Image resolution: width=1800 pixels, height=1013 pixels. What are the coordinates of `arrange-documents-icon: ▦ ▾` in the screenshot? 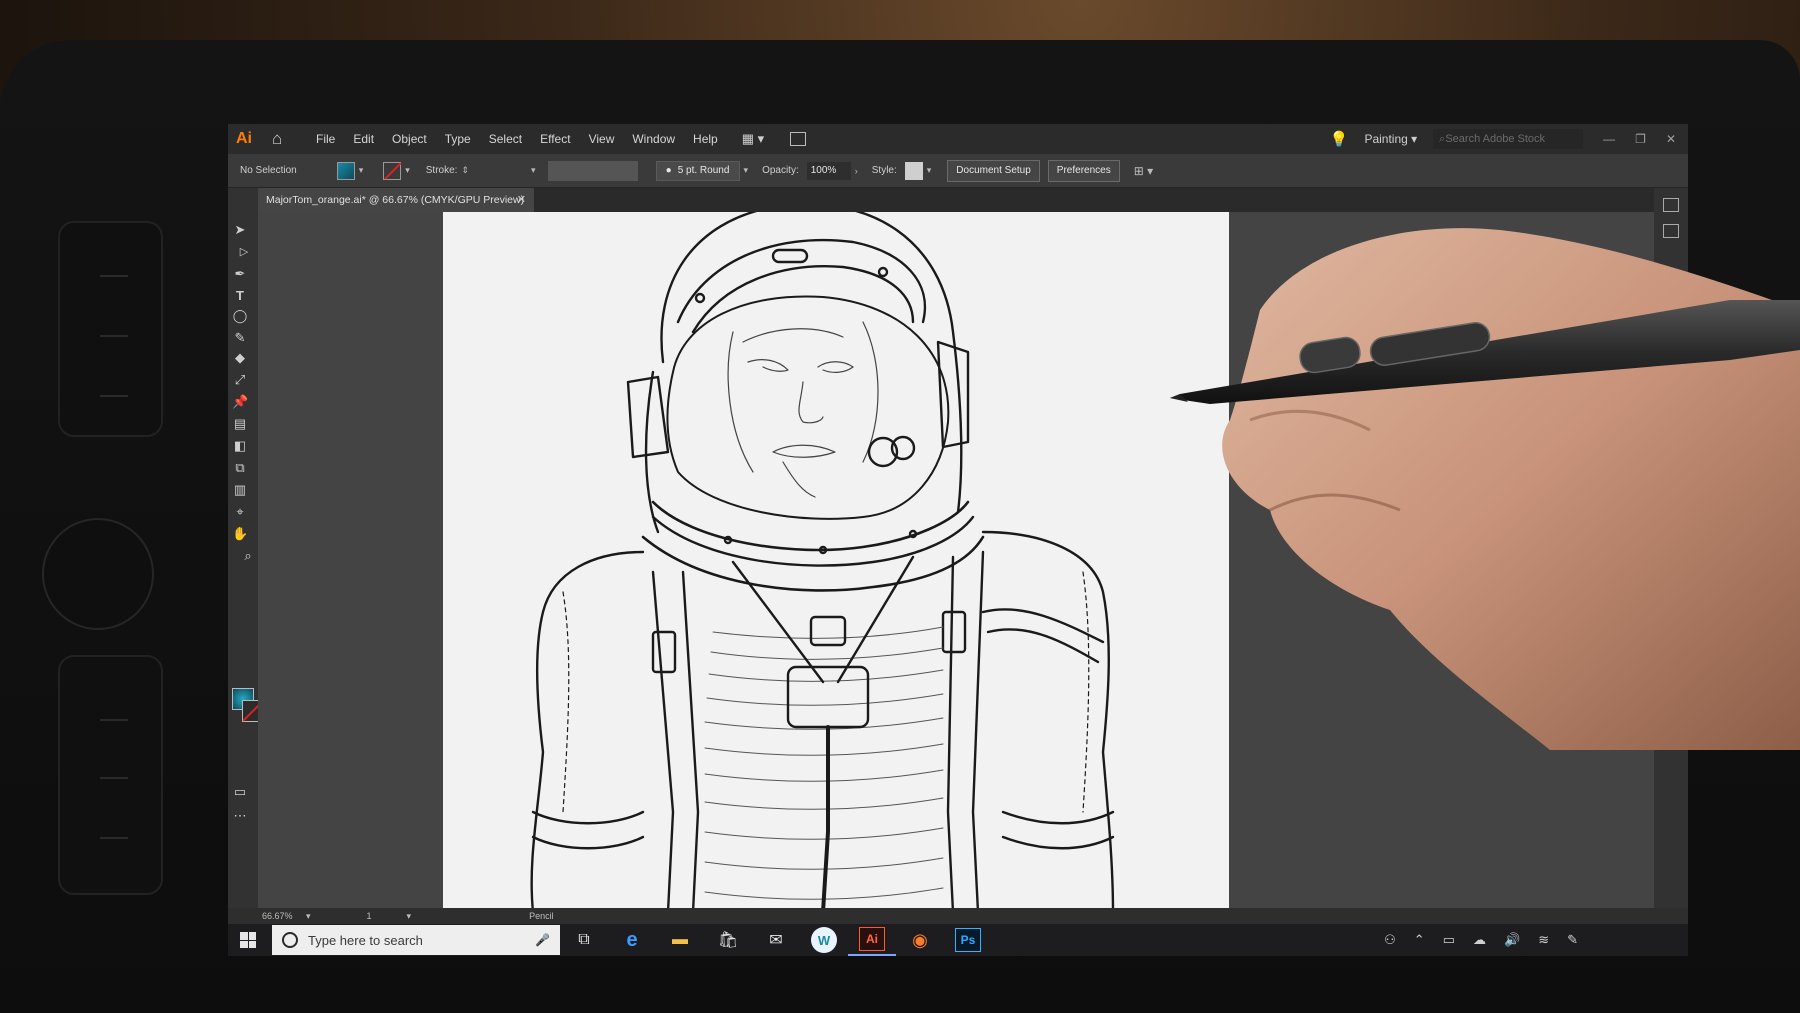 It's located at (753, 139).